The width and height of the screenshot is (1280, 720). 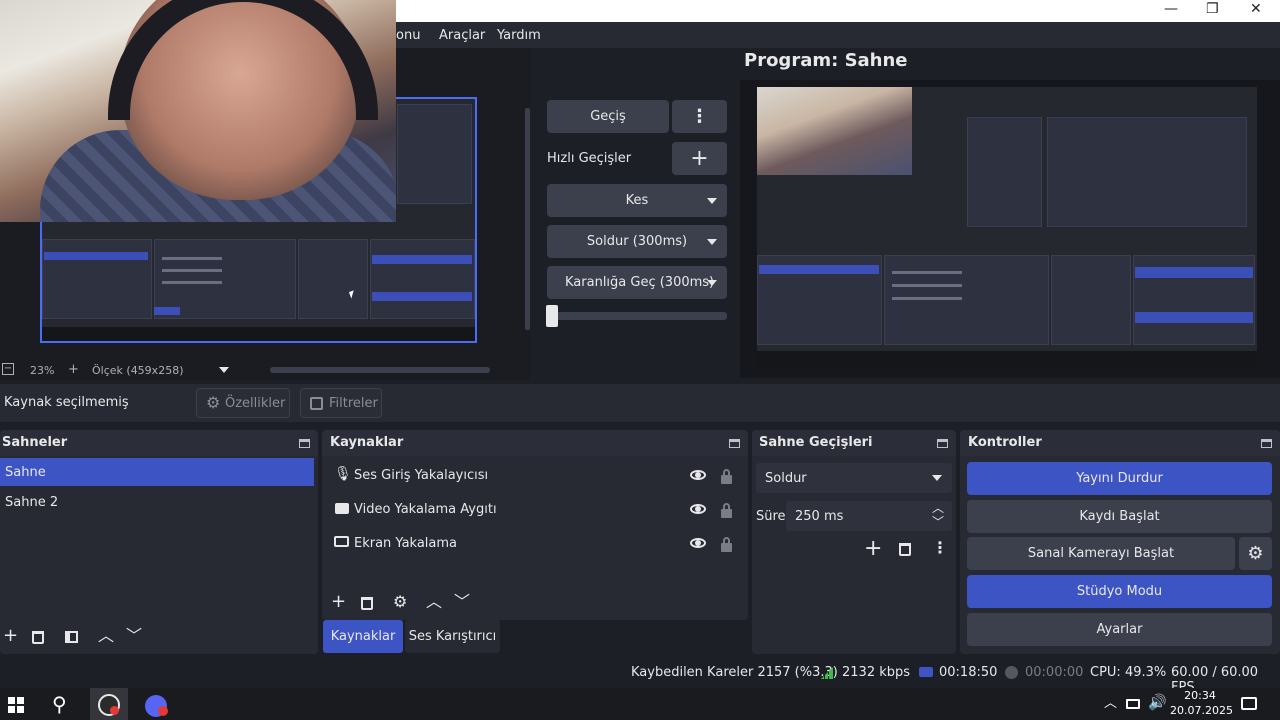 What do you see at coordinates (552, 316) in the screenshot?
I see `tbar-slider-handle` at bounding box center [552, 316].